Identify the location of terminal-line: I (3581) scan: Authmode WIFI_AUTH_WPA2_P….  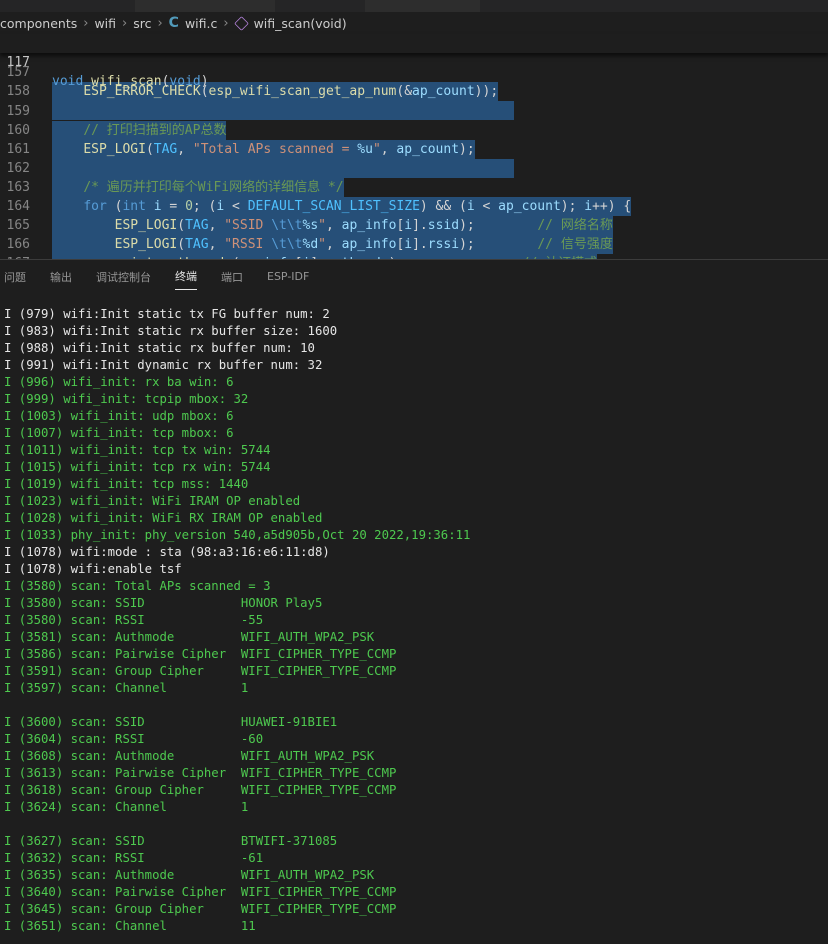
(189, 637).